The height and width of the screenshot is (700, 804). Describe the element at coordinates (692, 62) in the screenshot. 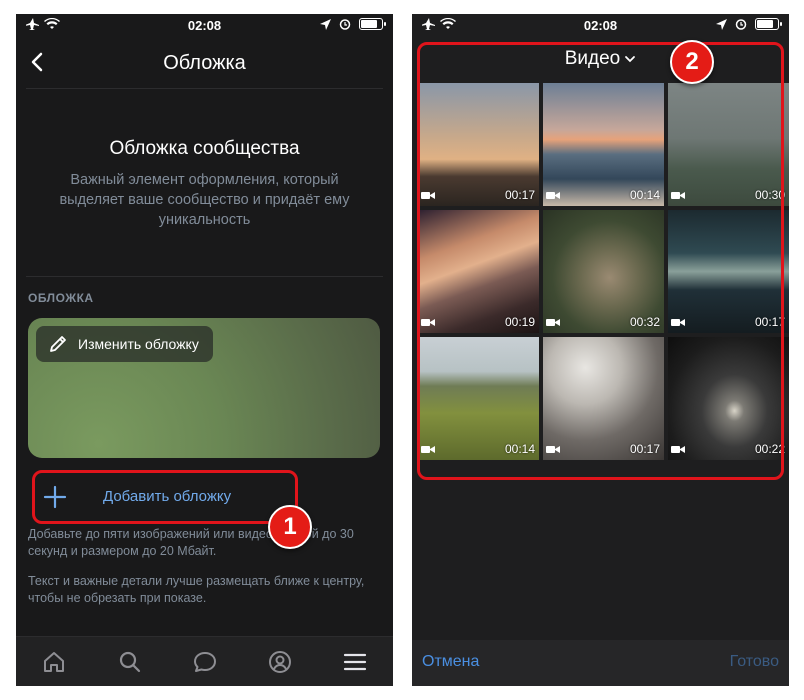

I see `step-badge-2: 2` at that location.